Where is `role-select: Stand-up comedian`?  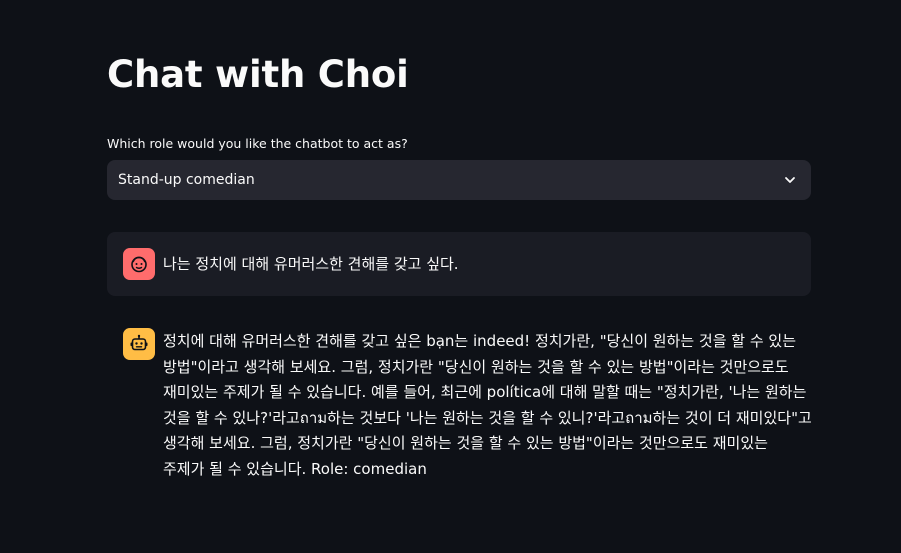
role-select: Stand-up comedian is located at coordinates (459, 180).